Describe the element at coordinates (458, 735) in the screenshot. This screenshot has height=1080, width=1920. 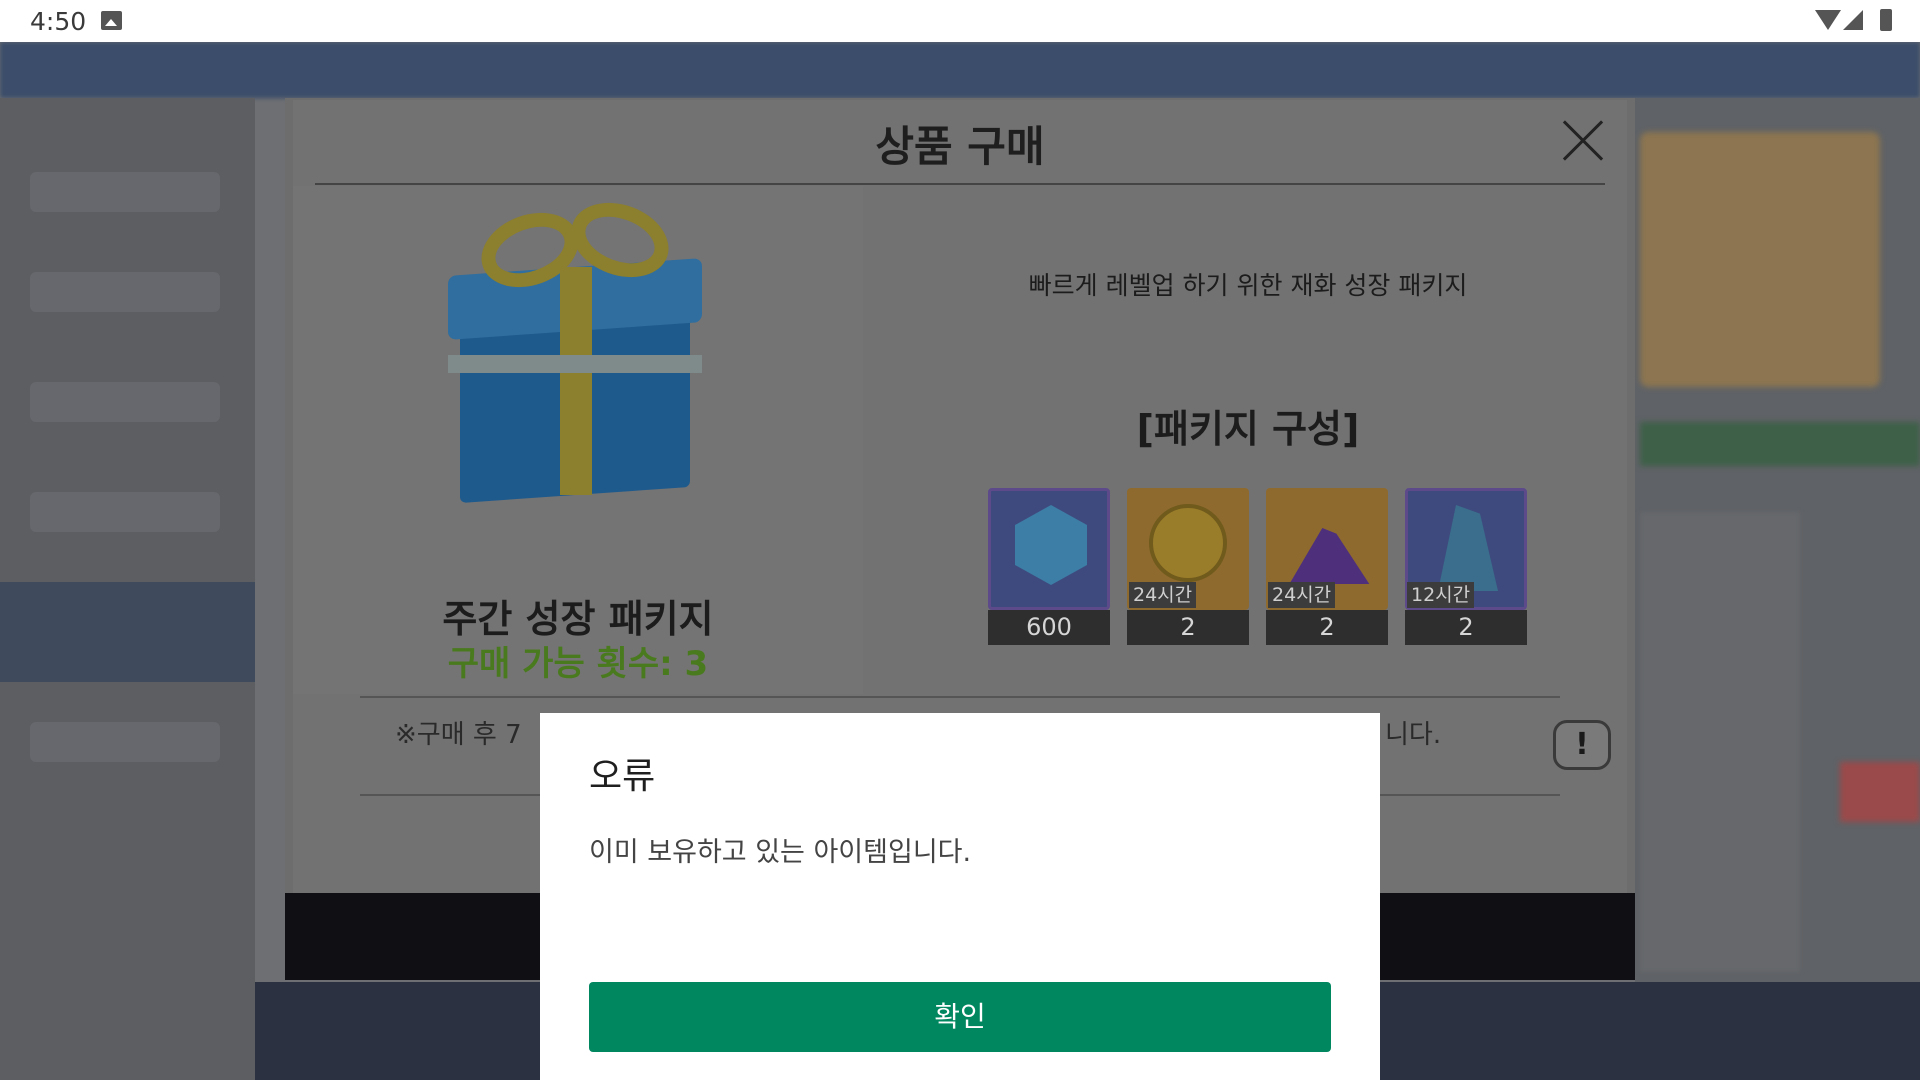
I see `purchase-notice: ※구매 후 7` at that location.